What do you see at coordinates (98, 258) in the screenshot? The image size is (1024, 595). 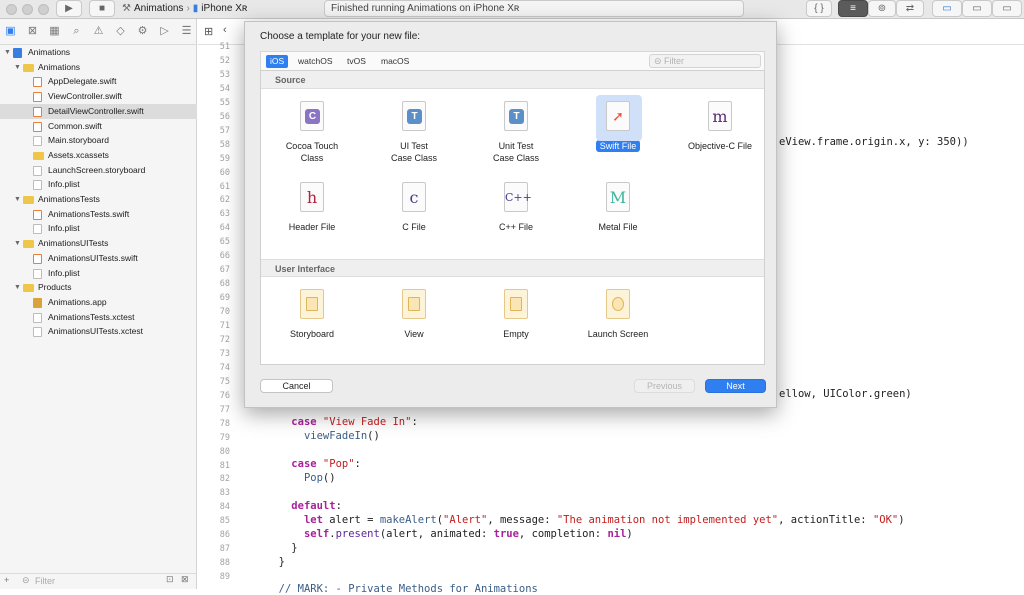 I see `tree-item: AnimationsUITests.swift` at bounding box center [98, 258].